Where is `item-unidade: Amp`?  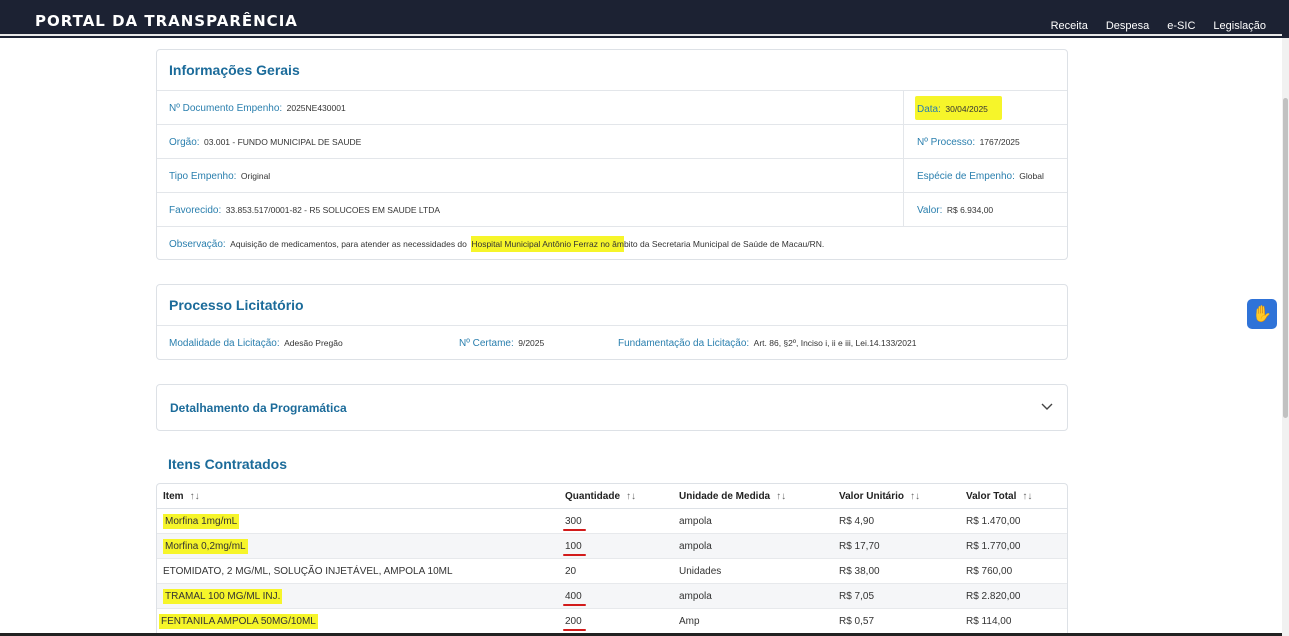 item-unidade: Amp is located at coordinates (689, 621).